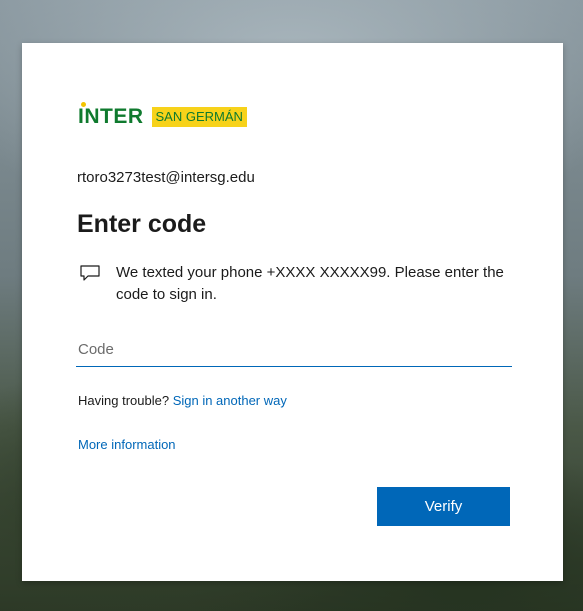 The image size is (583, 611). I want to click on logo-brand: INTER, so click(111, 115).